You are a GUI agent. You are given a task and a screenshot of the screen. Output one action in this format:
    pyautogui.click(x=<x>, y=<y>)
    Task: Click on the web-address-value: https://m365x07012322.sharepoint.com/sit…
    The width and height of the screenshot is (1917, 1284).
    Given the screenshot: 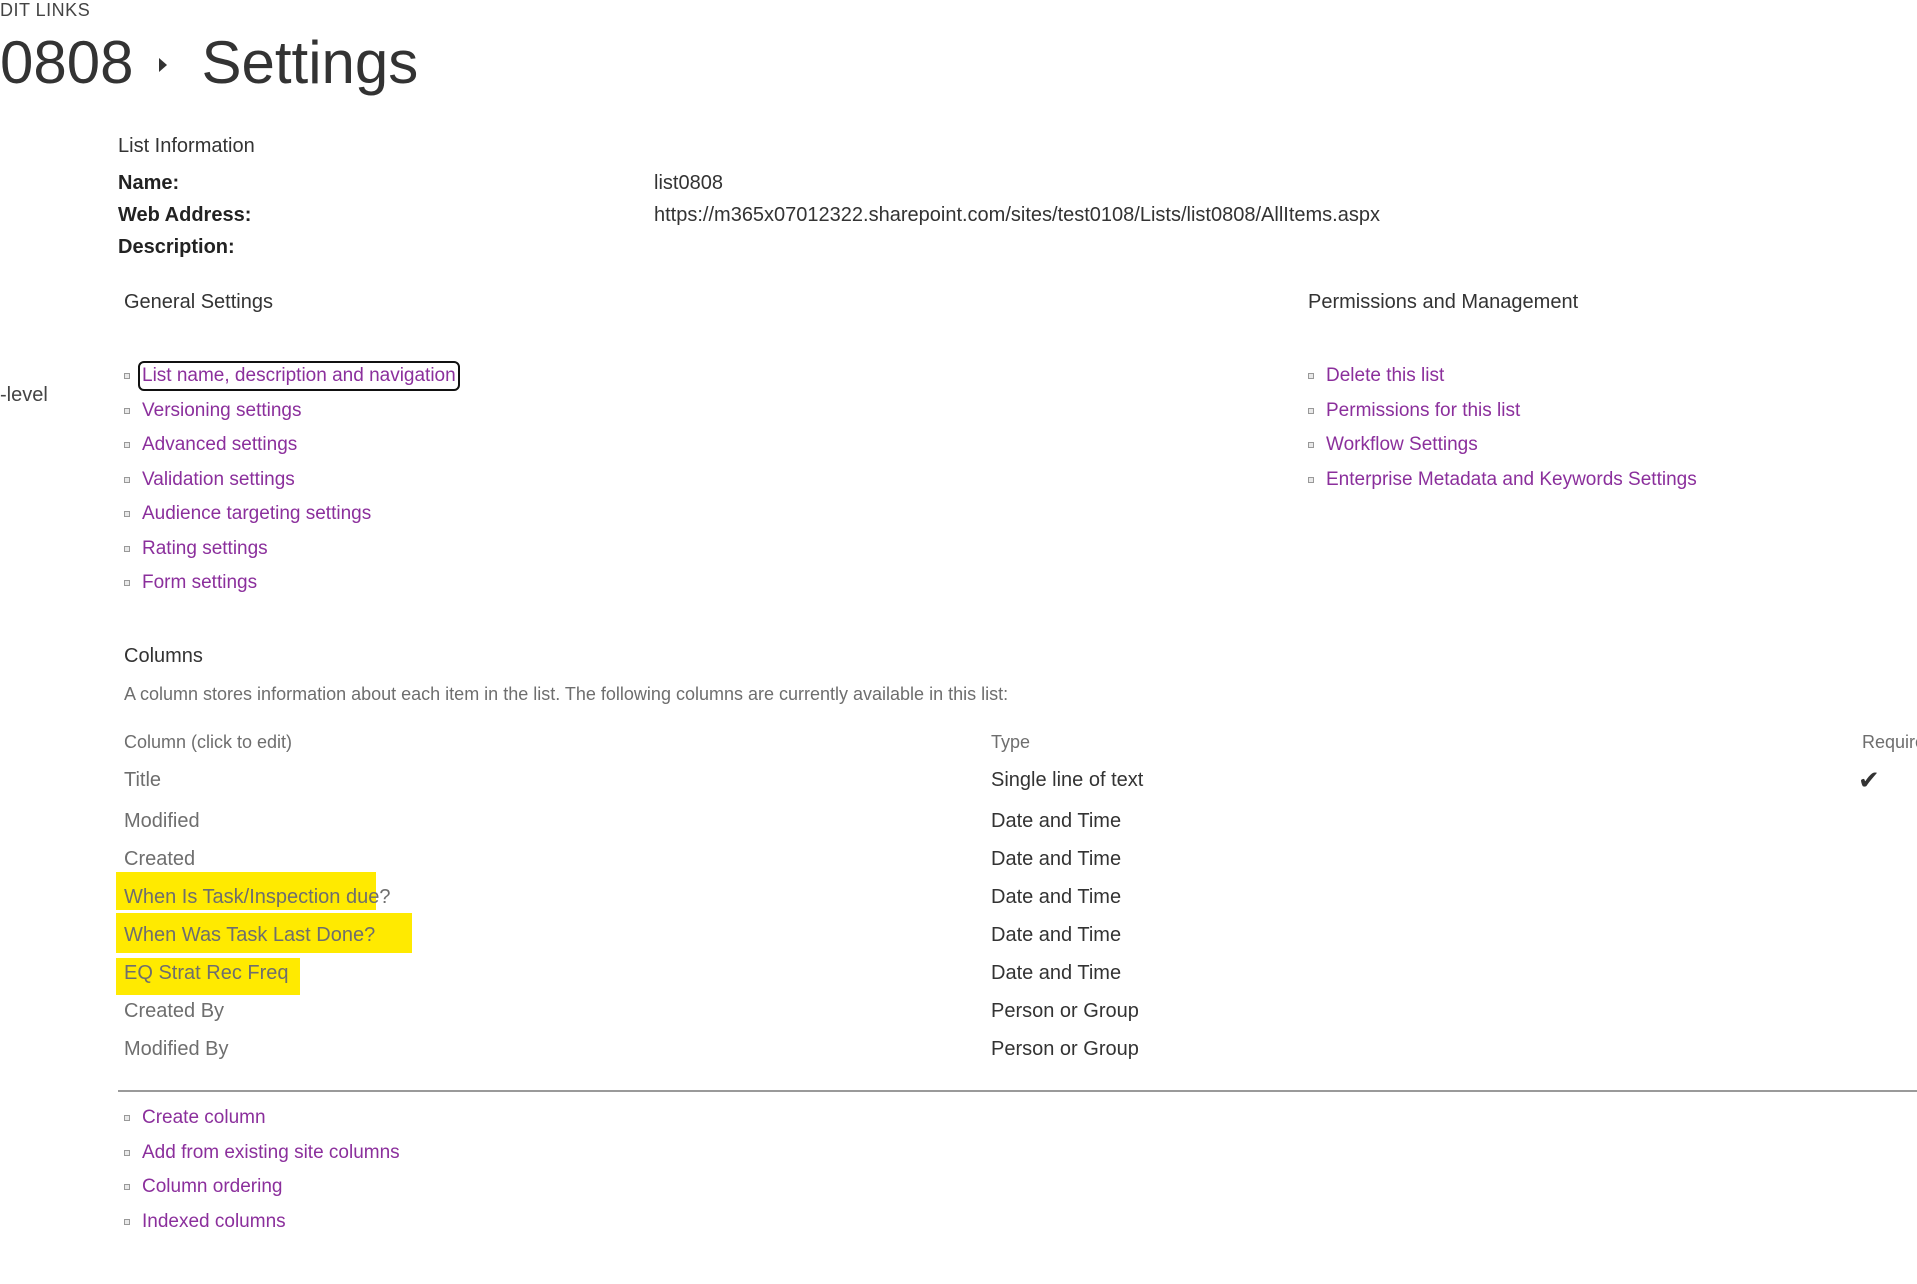 What is the action you would take?
    pyautogui.click(x=1017, y=215)
    